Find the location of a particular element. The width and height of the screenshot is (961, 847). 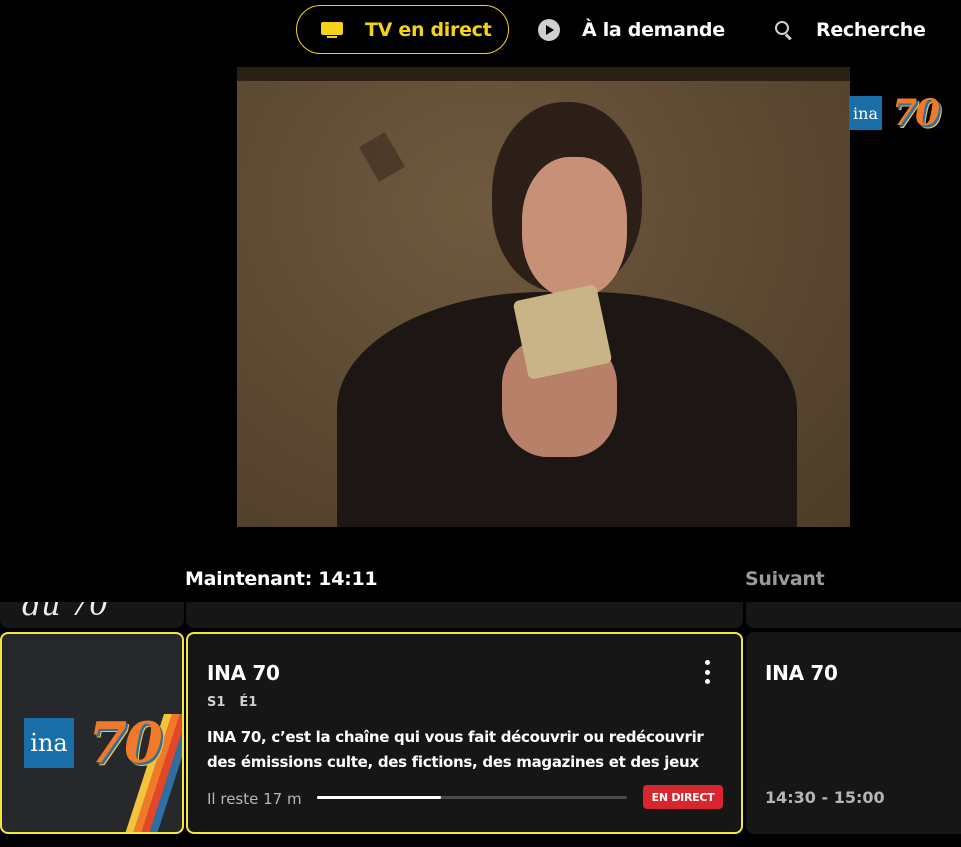

tv-icon is located at coordinates (332, 29).